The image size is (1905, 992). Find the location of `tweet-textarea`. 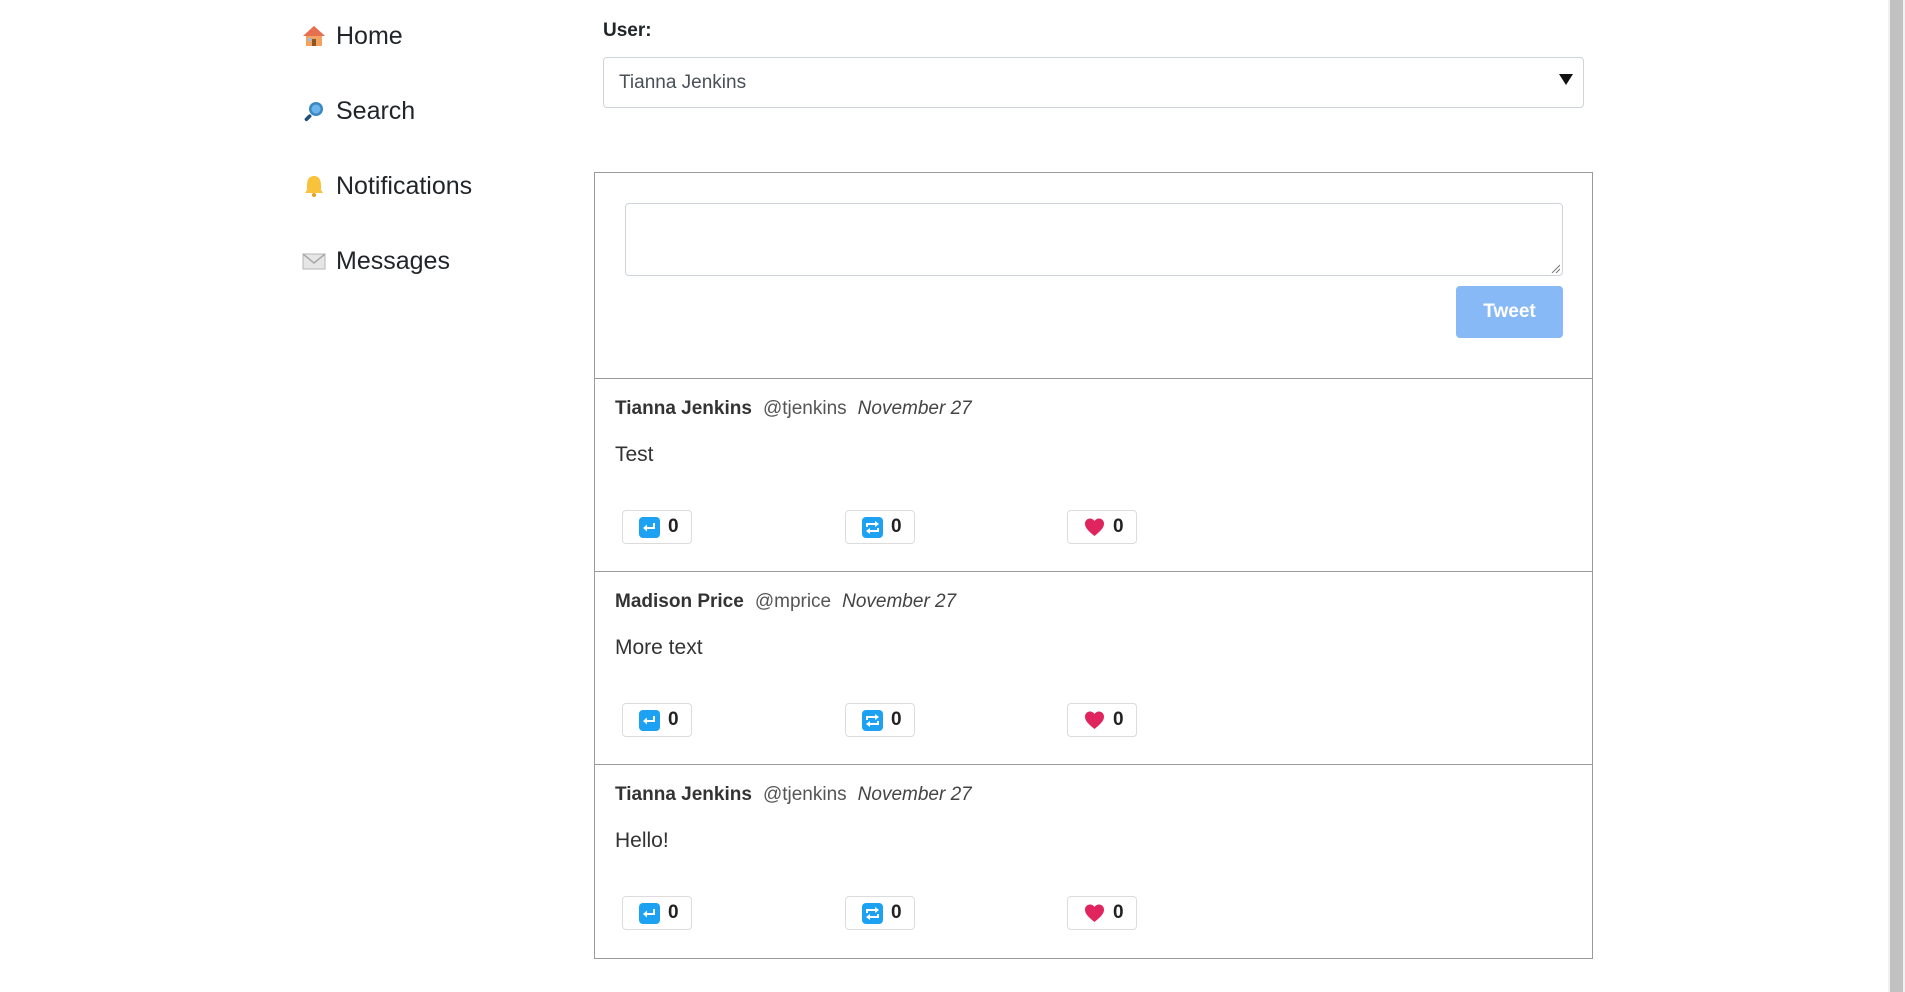

tweet-textarea is located at coordinates (1094, 239).